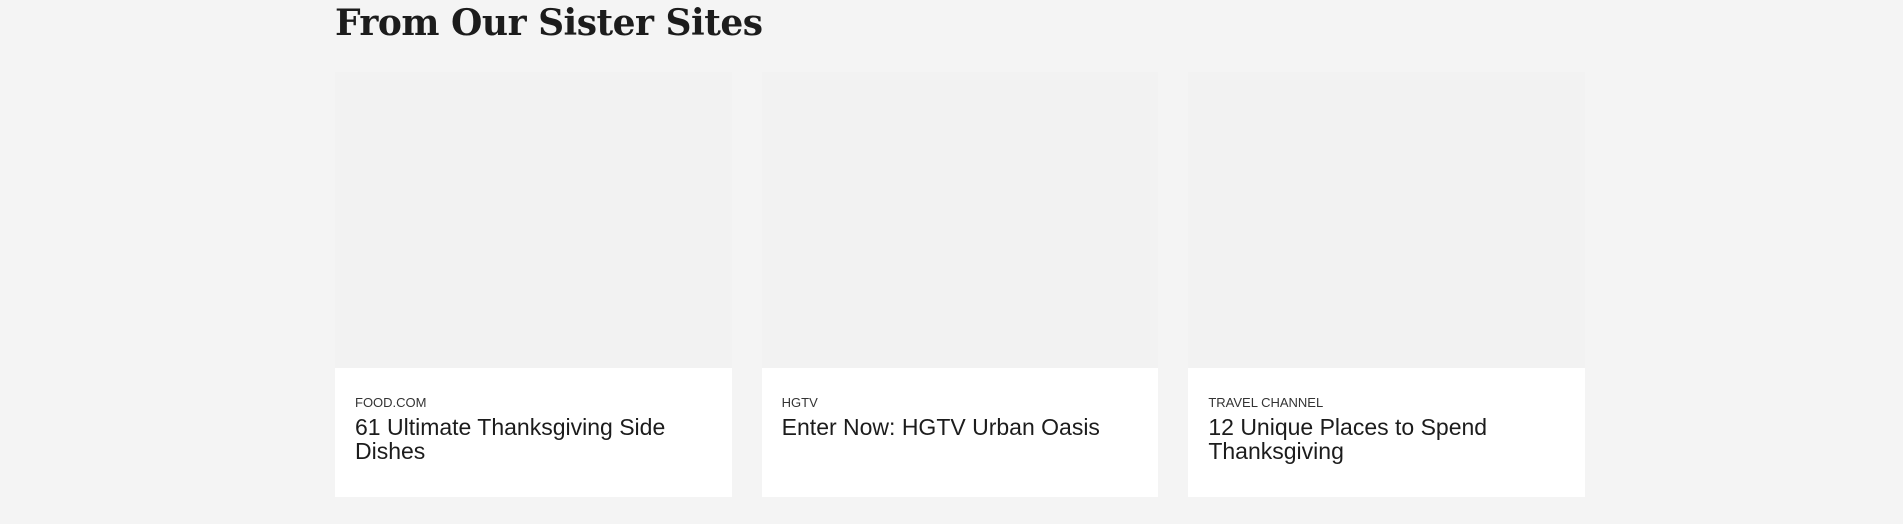 The width and height of the screenshot is (1903, 524). I want to click on card-headline: 61 Ultimate Thanksgiving Side Dishes, so click(533, 439).